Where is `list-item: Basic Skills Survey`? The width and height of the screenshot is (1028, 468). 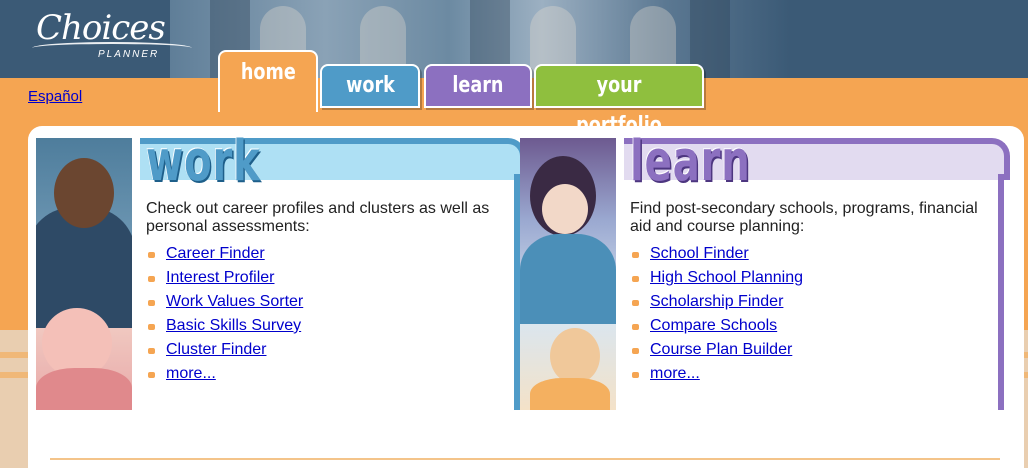 list-item: Basic Skills Survey is located at coordinates (224, 326).